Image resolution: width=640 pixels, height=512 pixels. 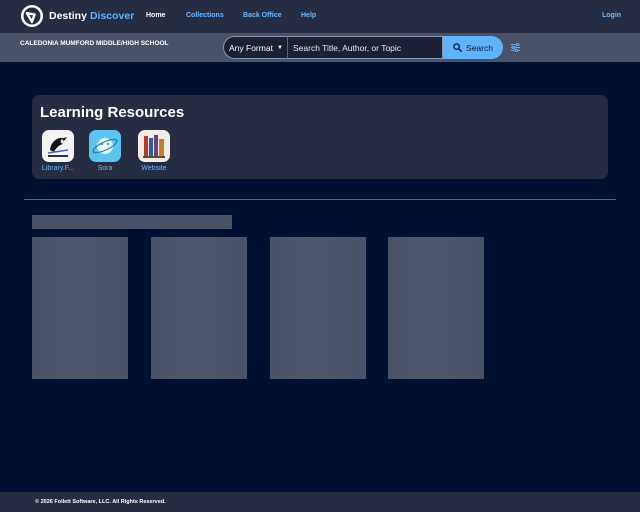 What do you see at coordinates (154, 168) in the screenshot?
I see `resource-label: Website` at bounding box center [154, 168].